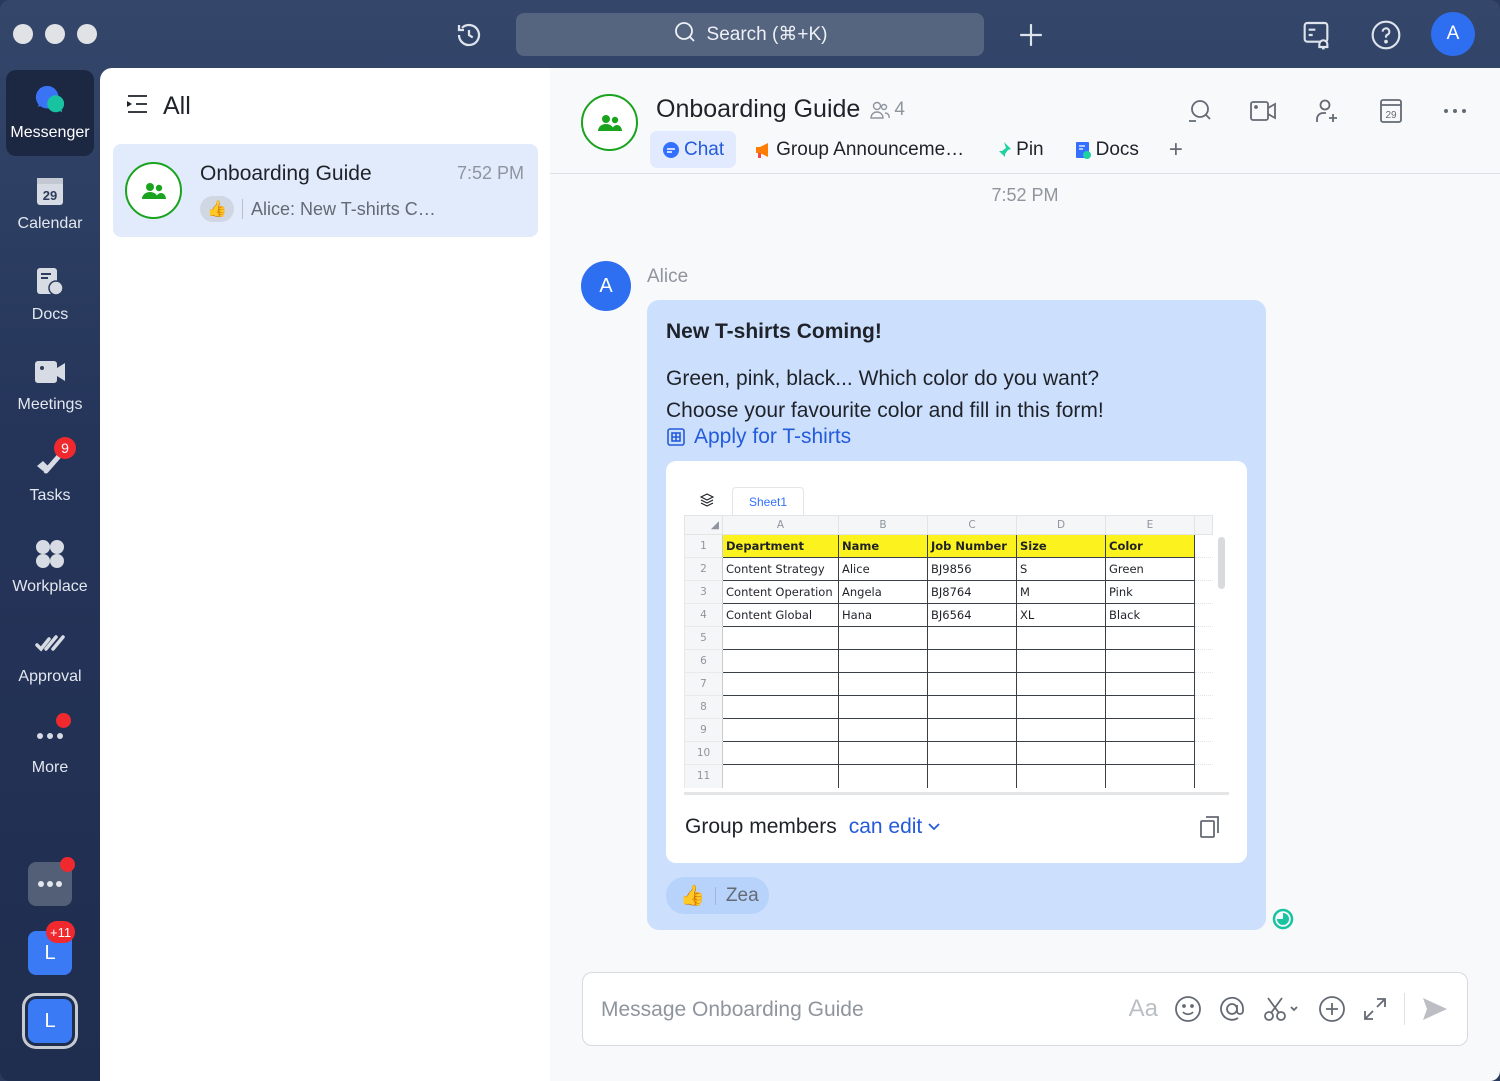 The width and height of the screenshot is (1500, 1081). I want to click on header-cell: Color, so click(1150, 546).